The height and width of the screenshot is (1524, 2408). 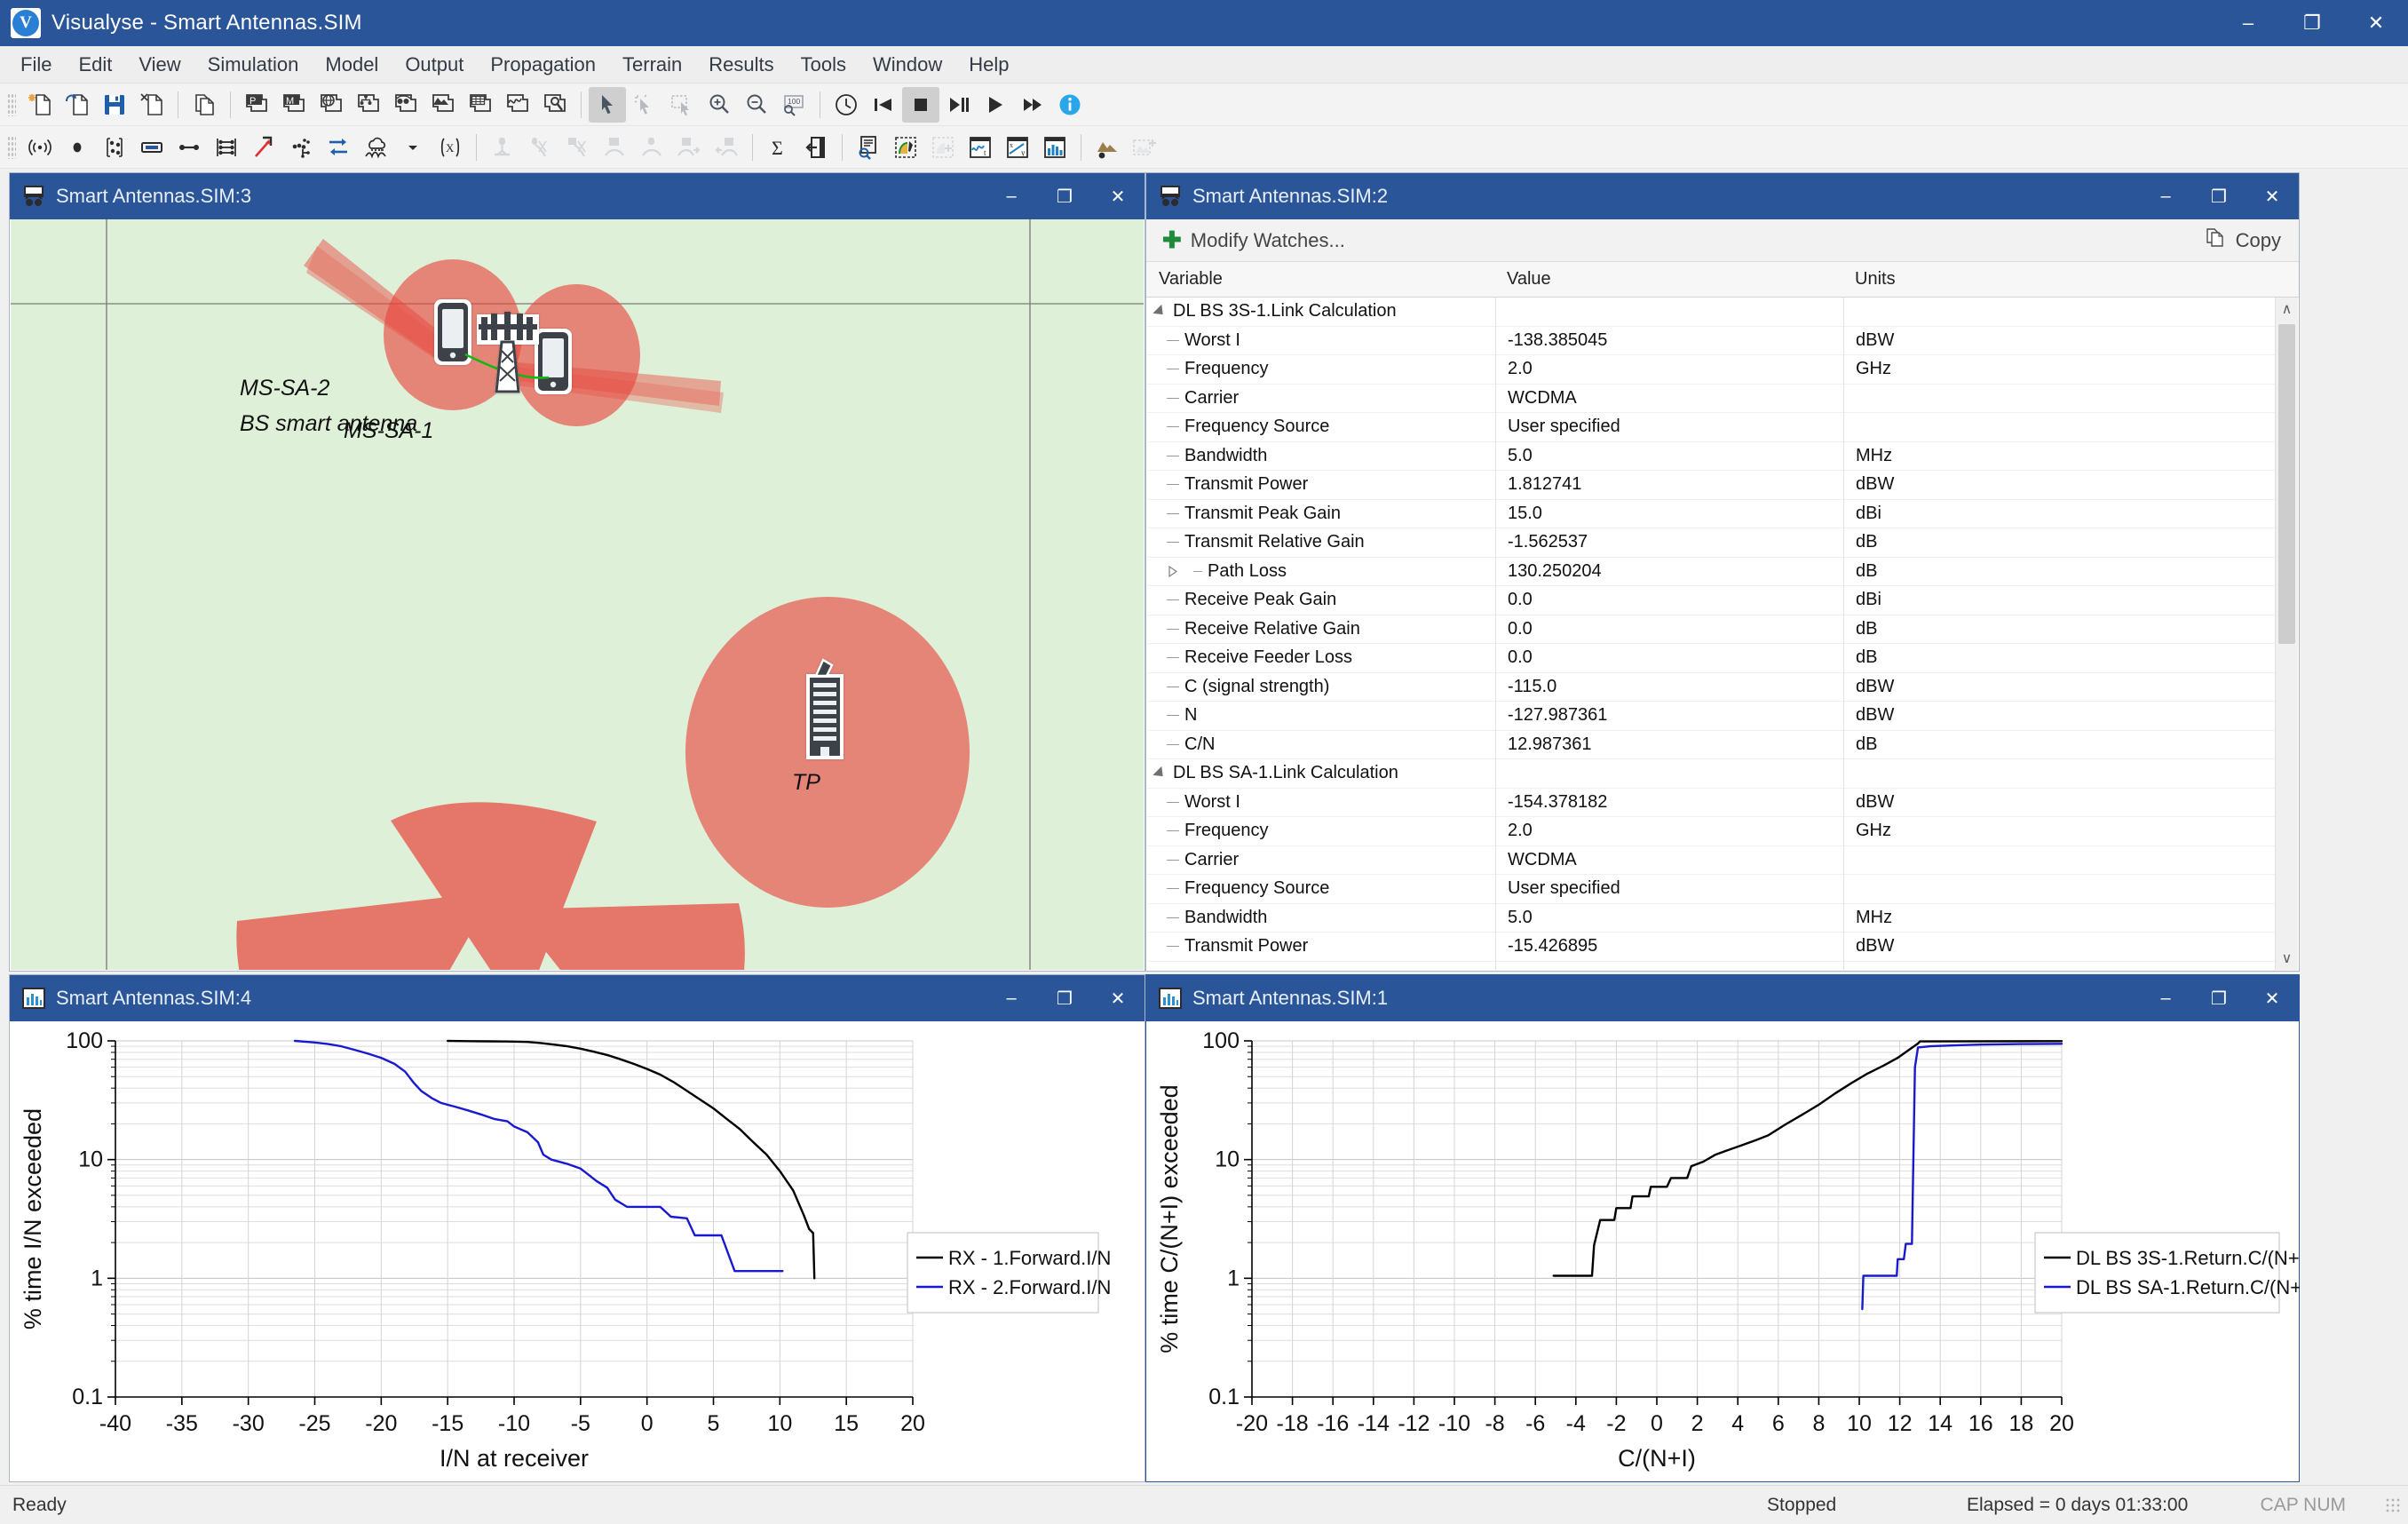 I want to click on define-link-icon, so click(x=539, y=147).